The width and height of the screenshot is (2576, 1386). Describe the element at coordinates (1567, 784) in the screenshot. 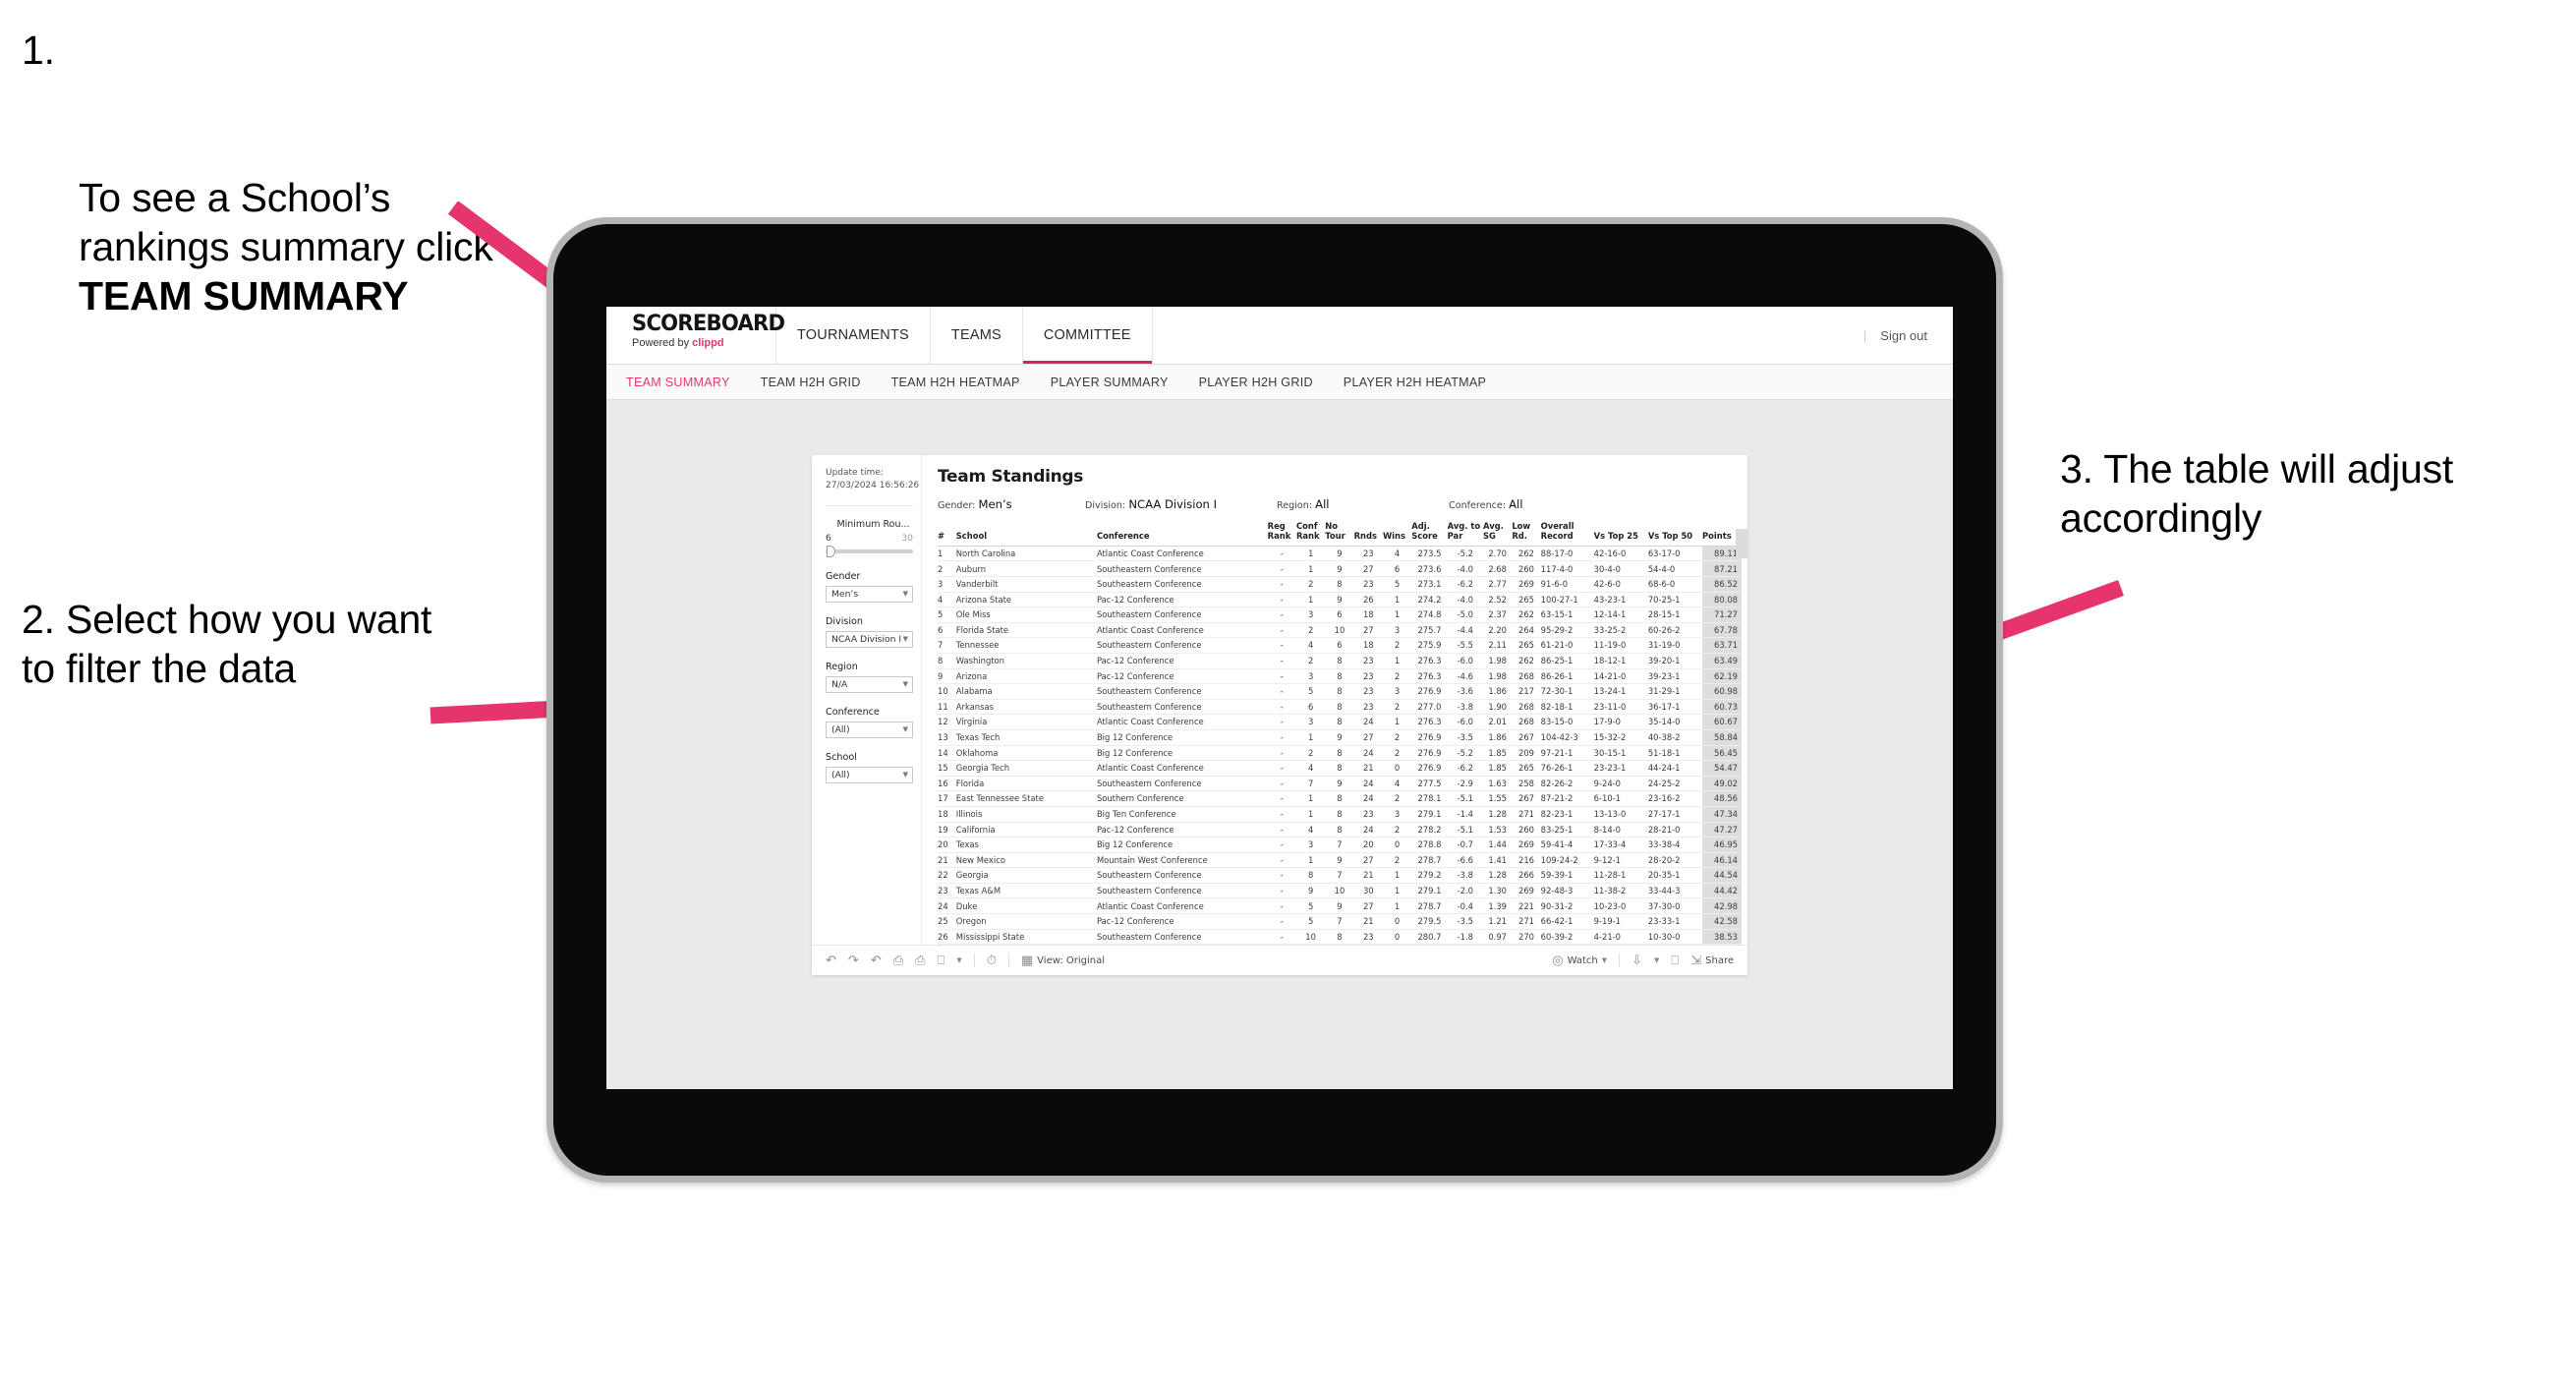

I see `cell-overall-record: 82-26-2` at that location.